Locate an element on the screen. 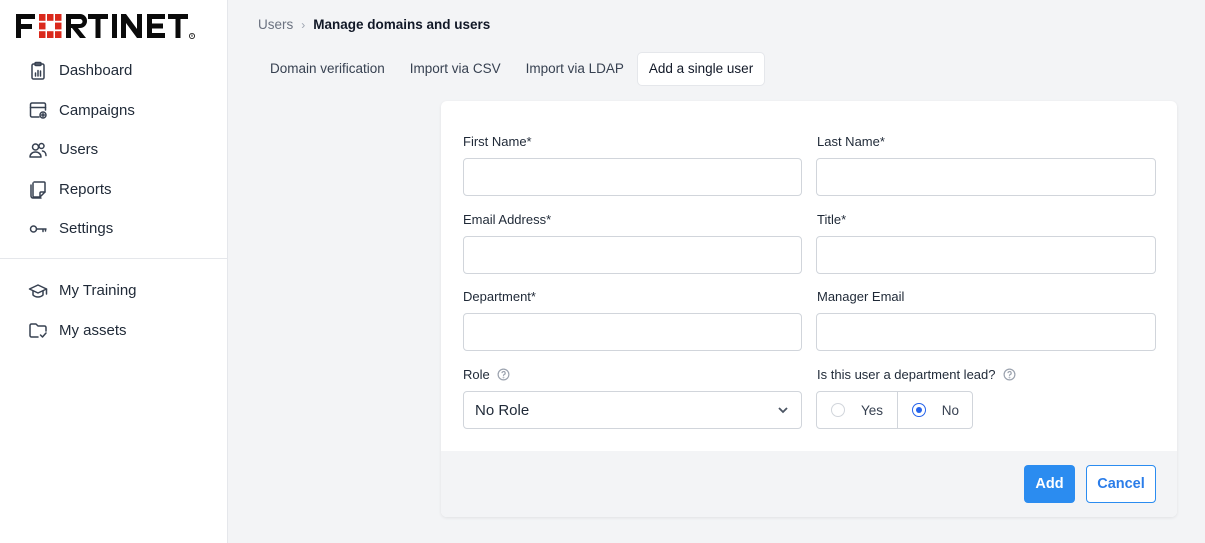 The image size is (1205, 543). dept-lead-label: Is this user a department lead? is located at coordinates (906, 374).